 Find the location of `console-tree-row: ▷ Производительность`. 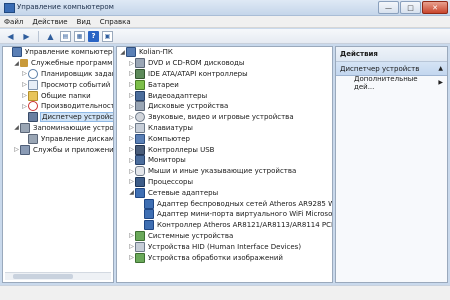

console-tree-row: ▷ Производительность is located at coordinates (58, 106).